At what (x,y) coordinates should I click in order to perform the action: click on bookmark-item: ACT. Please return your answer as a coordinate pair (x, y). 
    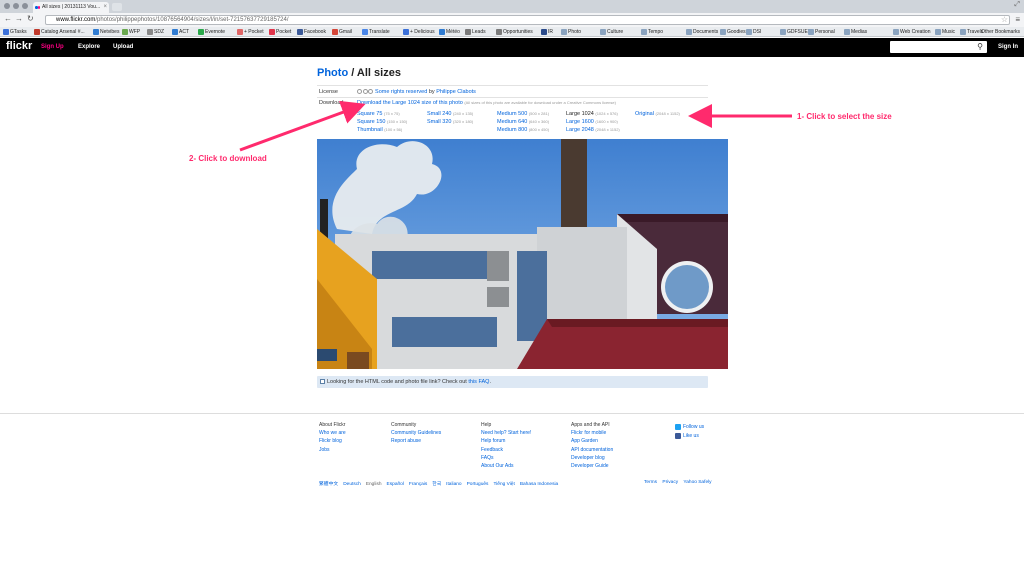
    Looking at the image, I should click on (180, 32).